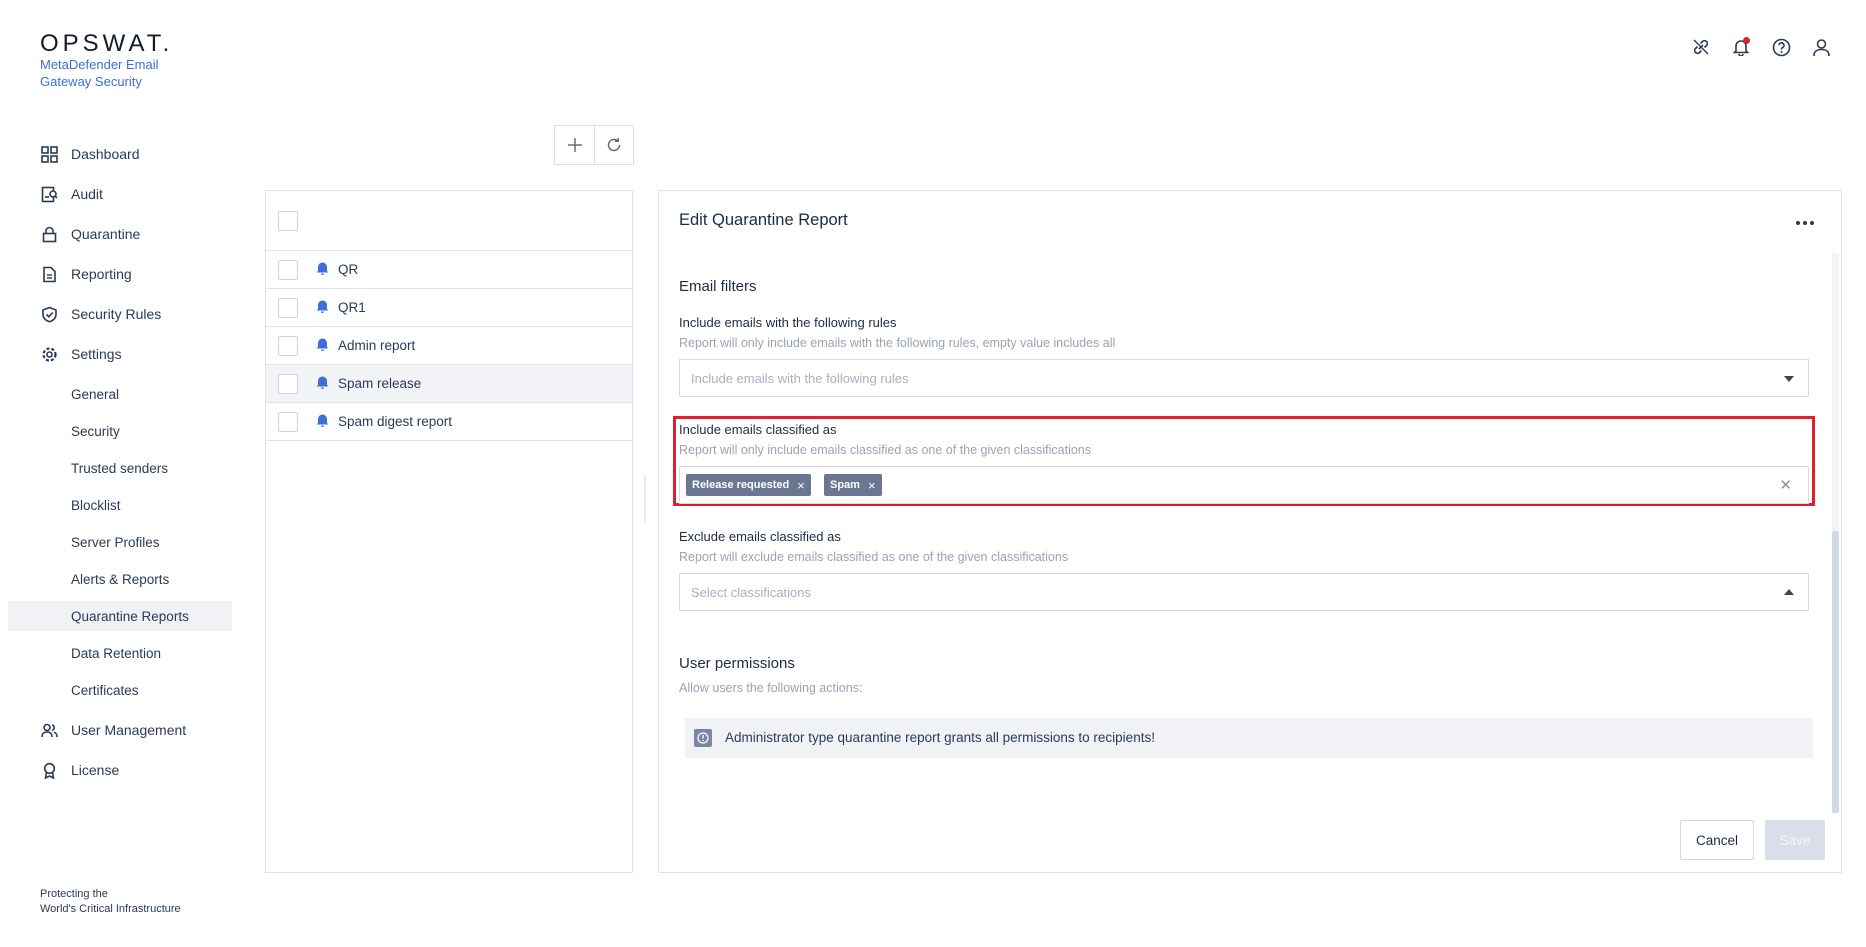 The height and width of the screenshot is (947, 1866). I want to click on user-icon, so click(1821, 47).